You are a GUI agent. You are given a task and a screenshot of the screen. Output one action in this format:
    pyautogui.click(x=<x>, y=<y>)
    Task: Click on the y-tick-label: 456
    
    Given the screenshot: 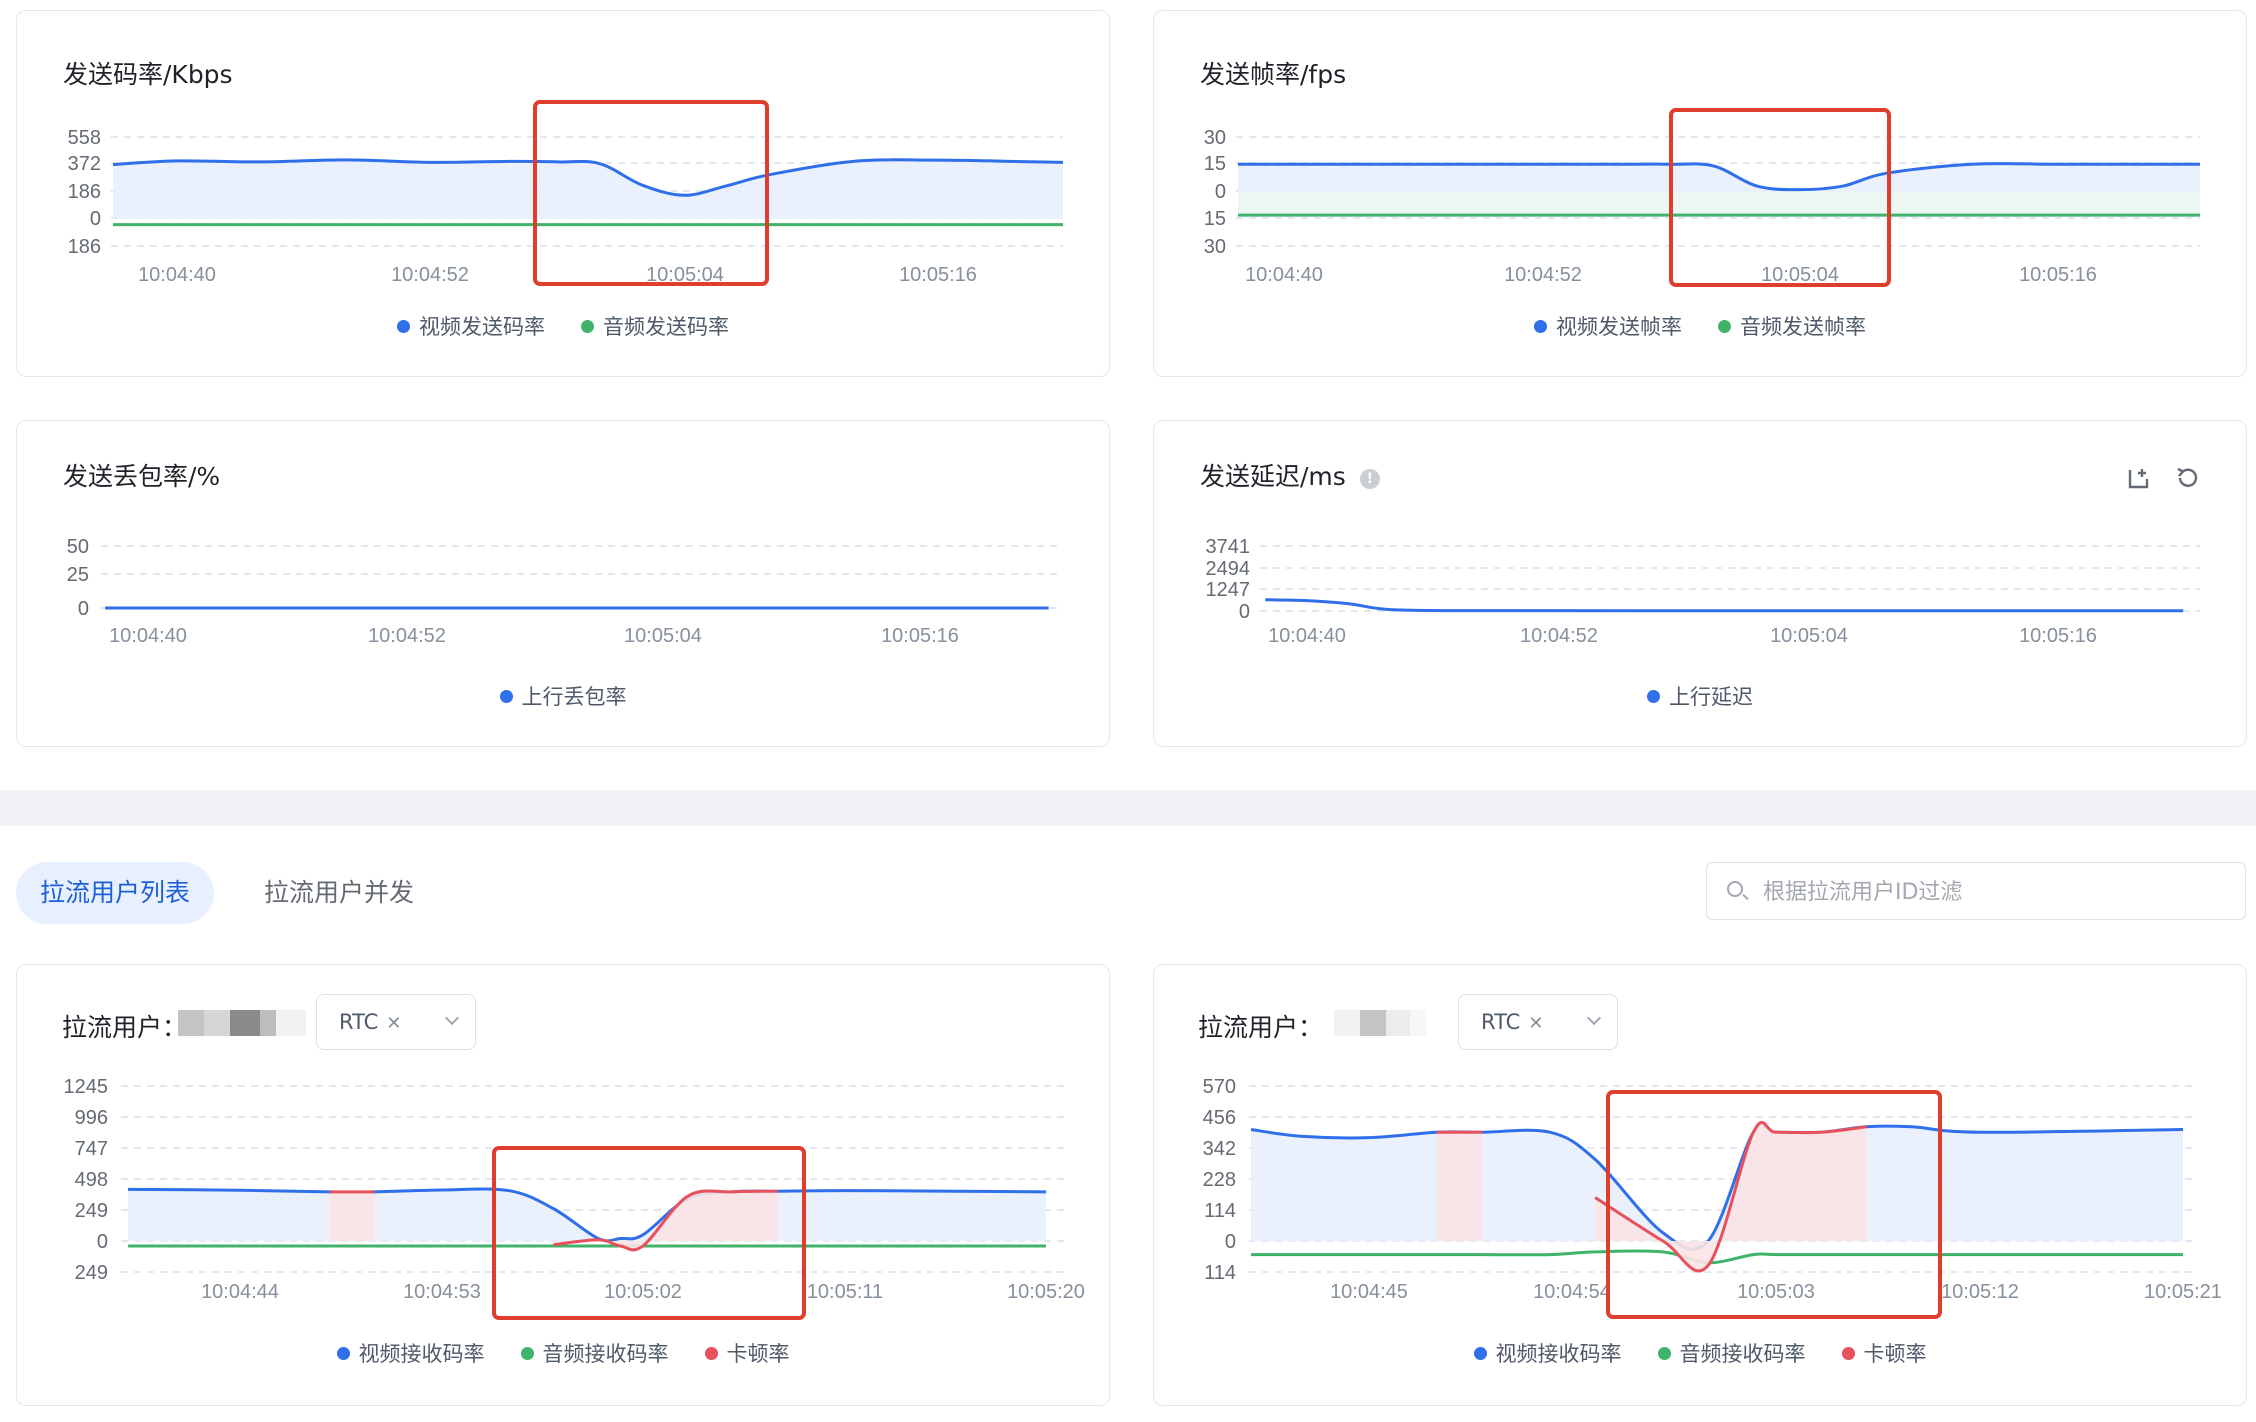 What is the action you would take?
    pyautogui.click(x=1219, y=1118)
    